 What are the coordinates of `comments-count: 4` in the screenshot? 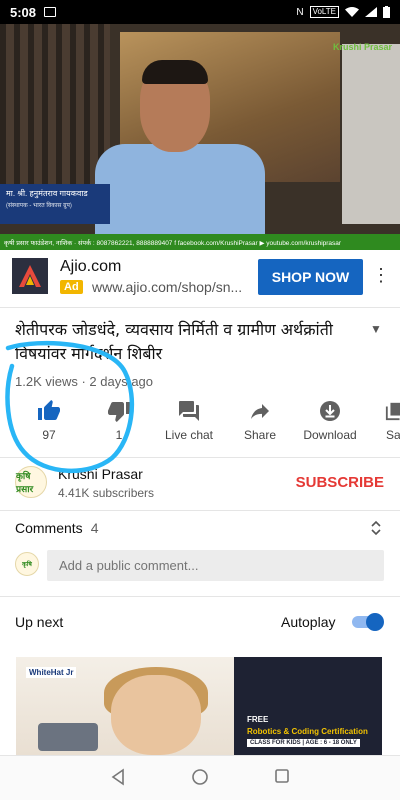 It's located at (94, 528).